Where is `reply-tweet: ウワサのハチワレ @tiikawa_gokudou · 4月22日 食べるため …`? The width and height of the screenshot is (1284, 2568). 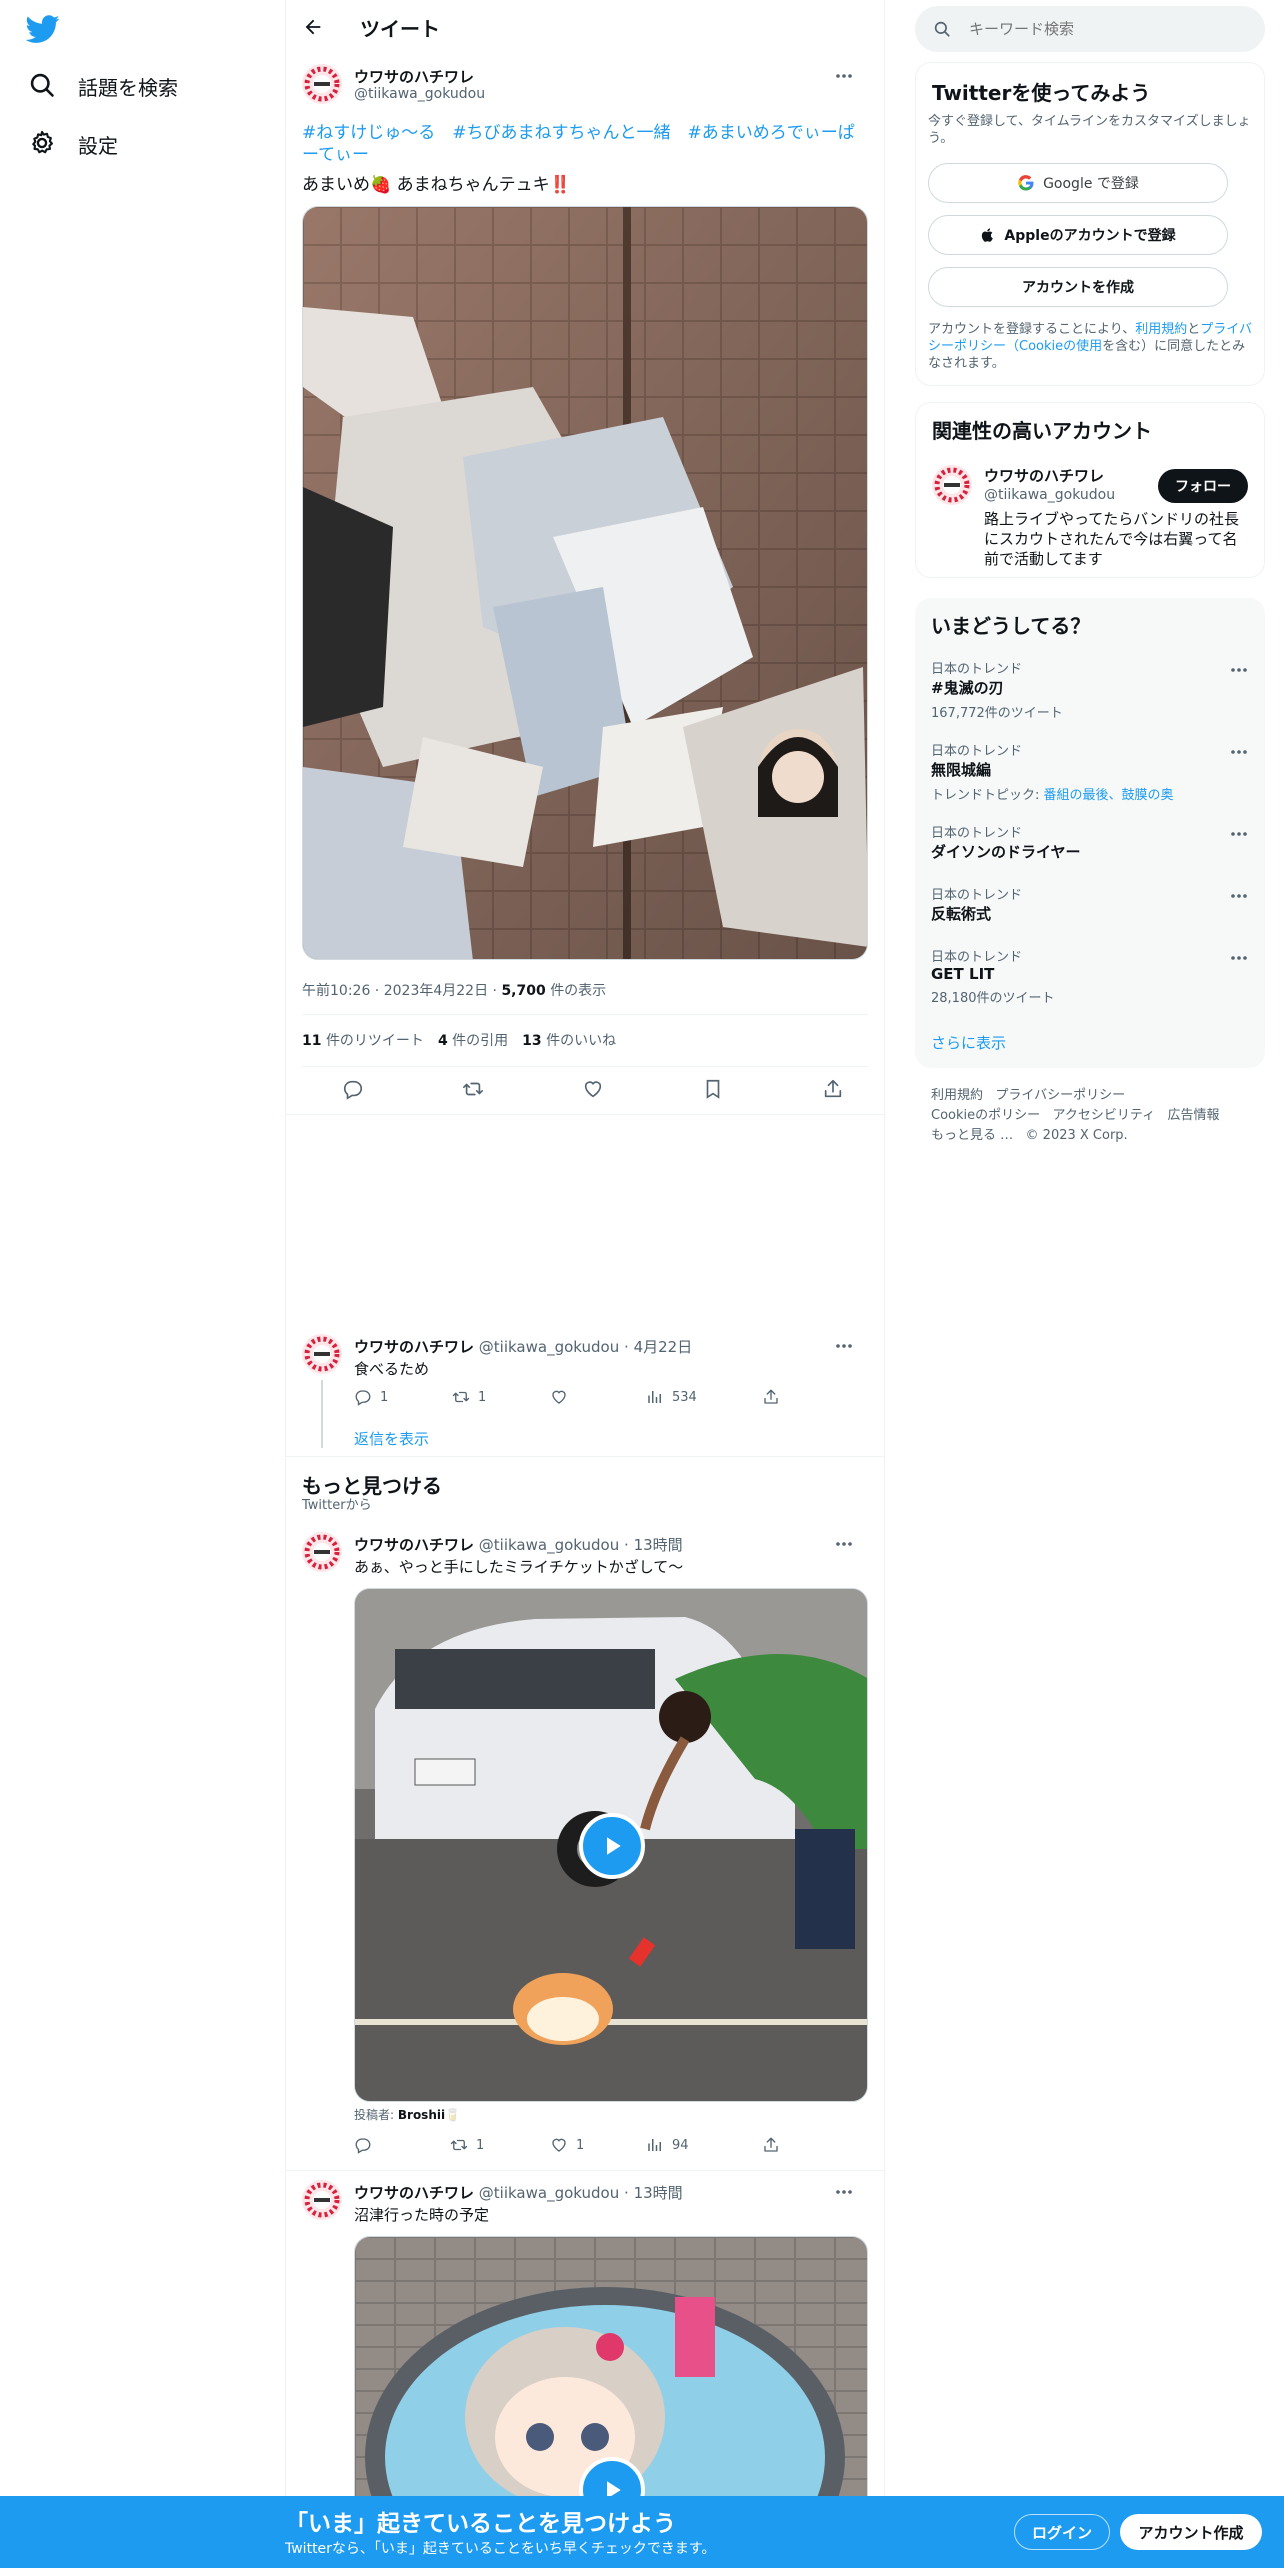
reply-tweet: ウワサのハチワレ @tiikawa_gokudou · 4月22日 食べるため … is located at coordinates (585, 1394).